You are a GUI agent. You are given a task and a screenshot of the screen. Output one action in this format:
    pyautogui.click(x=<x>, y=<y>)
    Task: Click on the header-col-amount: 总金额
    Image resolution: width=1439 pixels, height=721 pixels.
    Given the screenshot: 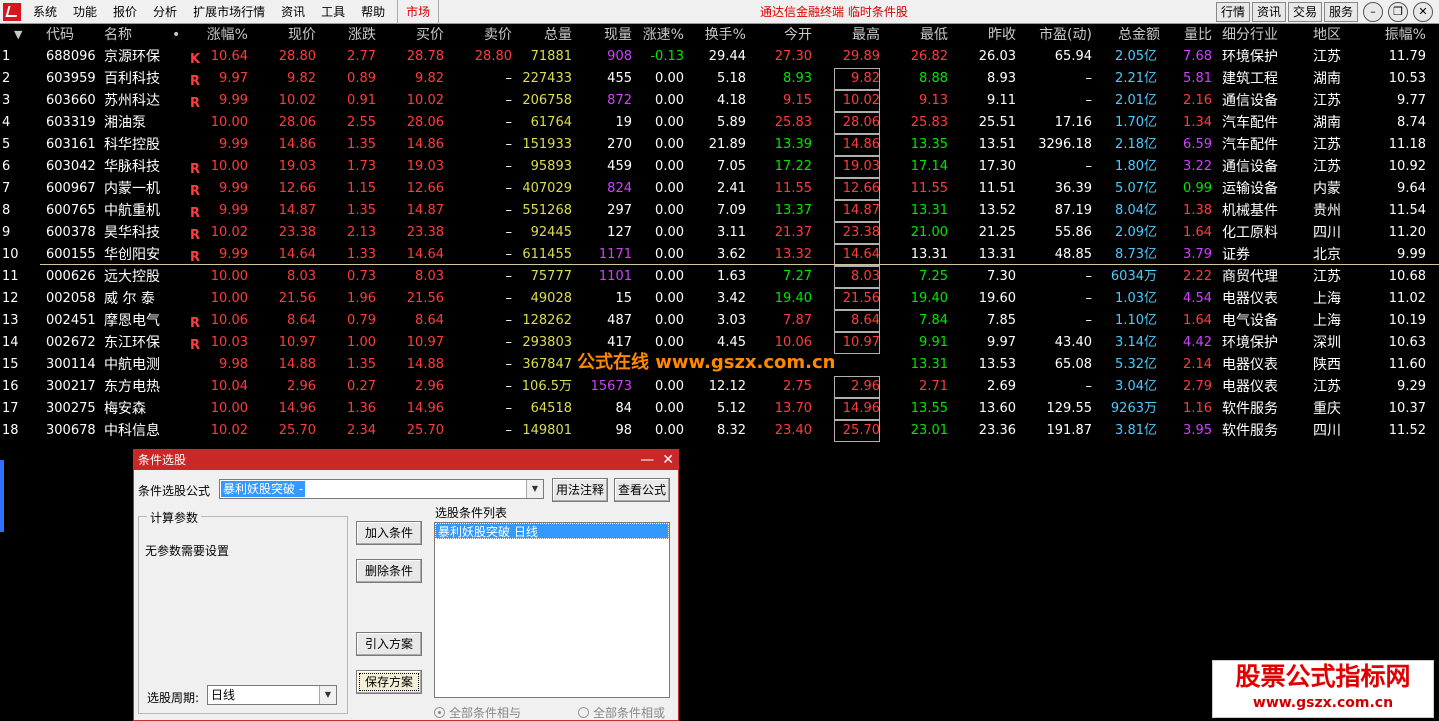 What is the action you would take?
    pyautogui.click(x=1130, y=35)
    